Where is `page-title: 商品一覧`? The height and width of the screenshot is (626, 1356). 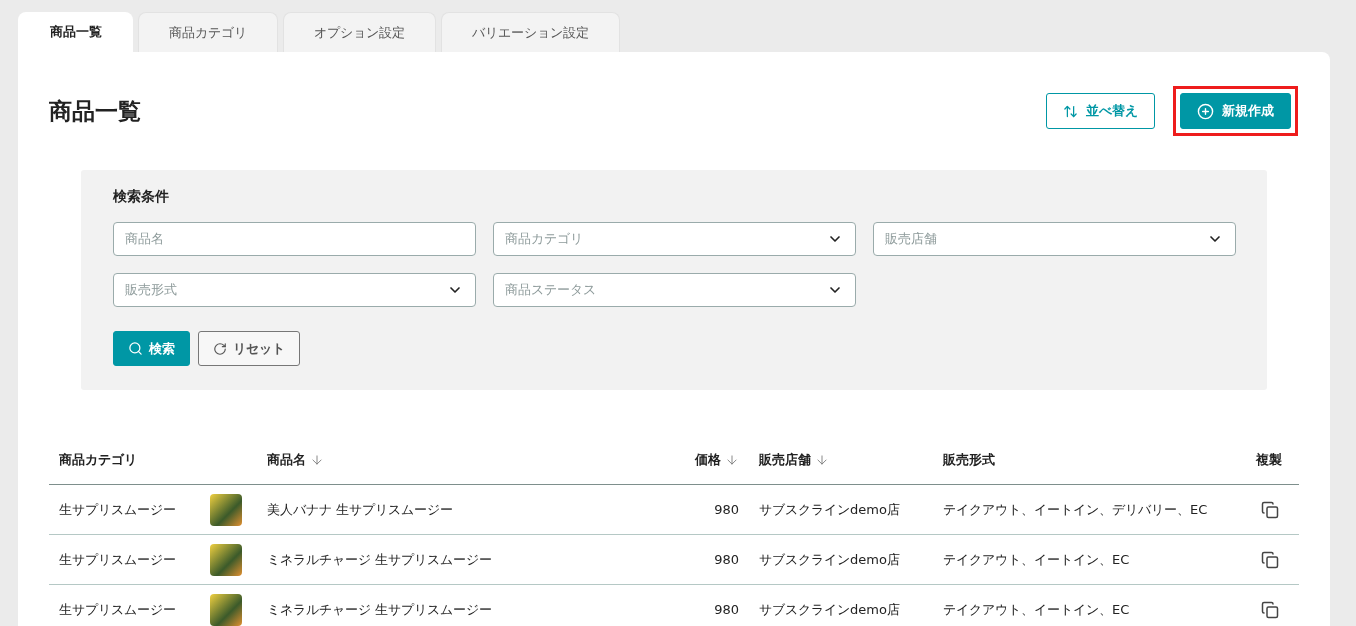 page-title: 商品一覧 is located at coordinates (95, 111).